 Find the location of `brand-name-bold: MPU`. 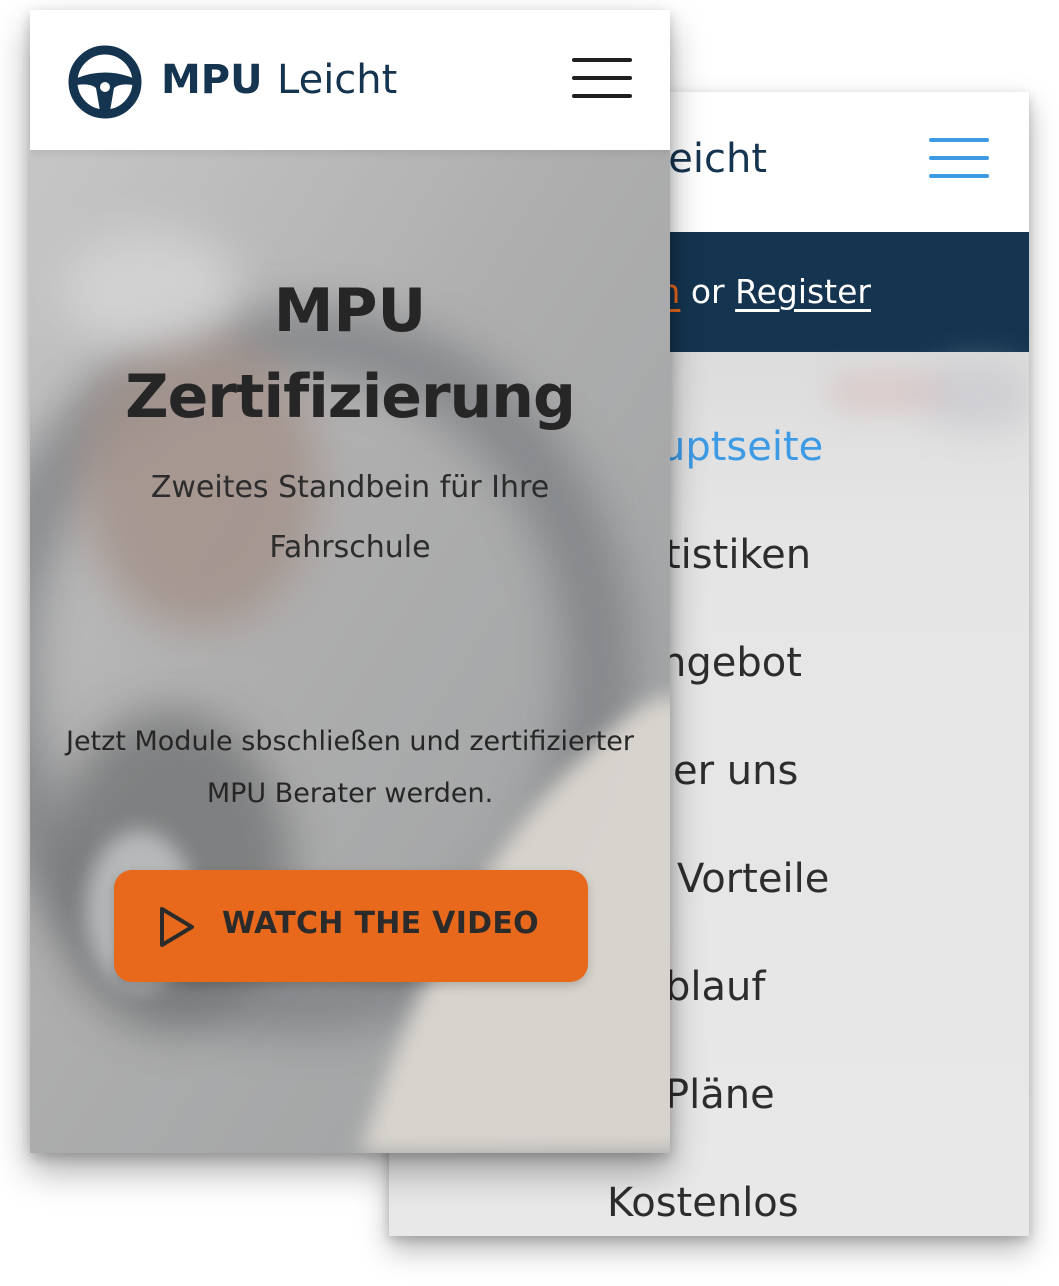

brand-name-bold: MPU is located at coordinates (212, 80).